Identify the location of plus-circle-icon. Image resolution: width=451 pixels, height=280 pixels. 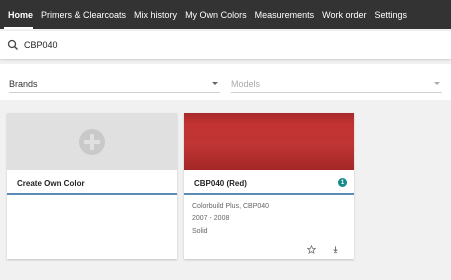
(92, 142).